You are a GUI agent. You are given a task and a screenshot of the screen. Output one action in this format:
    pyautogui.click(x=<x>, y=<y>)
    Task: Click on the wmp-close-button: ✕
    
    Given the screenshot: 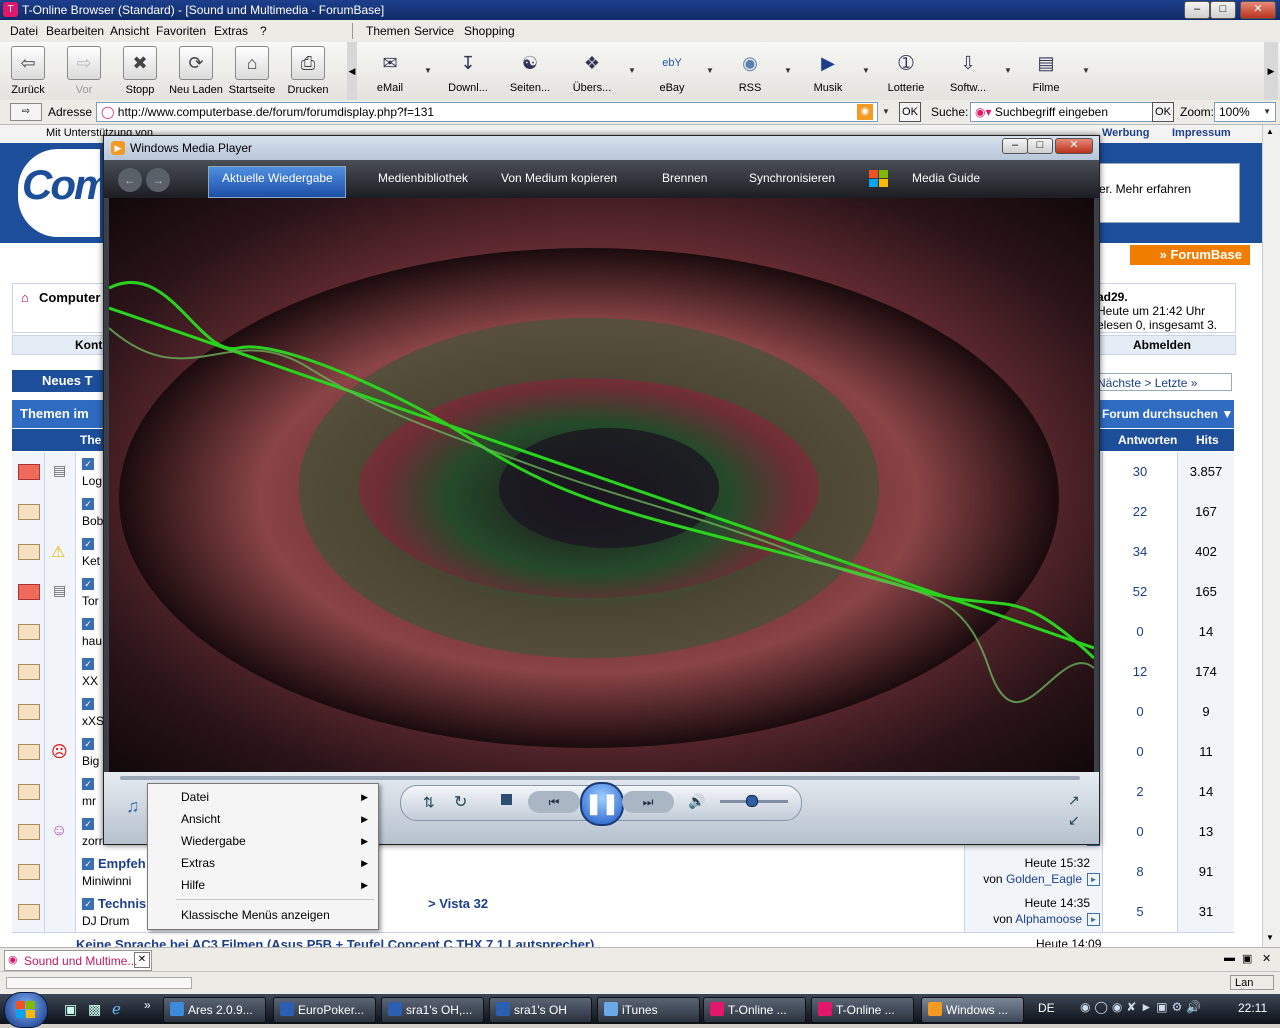 What is the action you would take?
    pyautogui.click(x=1074, y=146)
    